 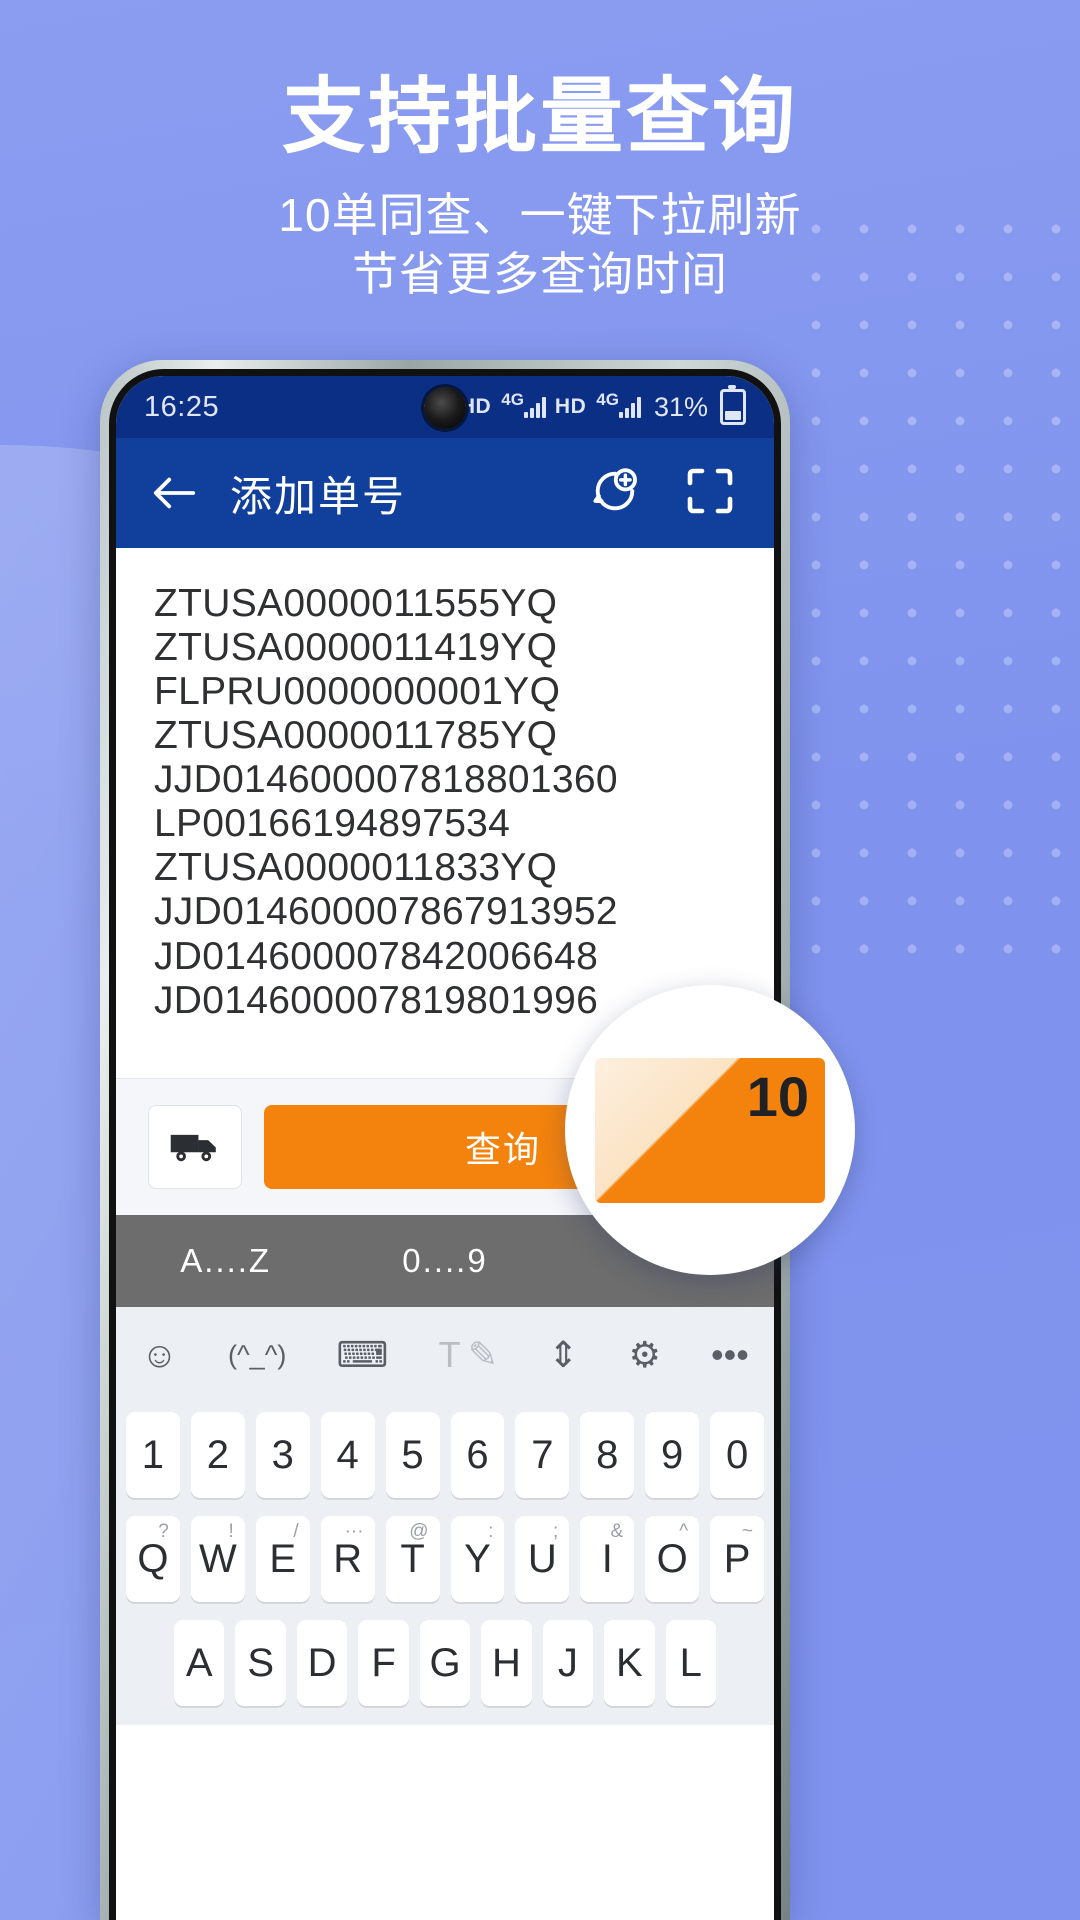 I want to click on sim1-signal-icon: 4G, so click(x=523, y=404).